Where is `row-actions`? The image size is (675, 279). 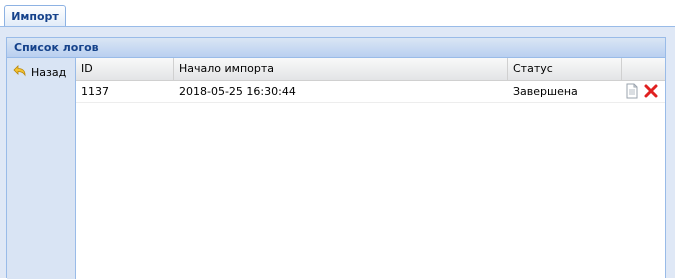 row-actions is located at coordinates (641, 91).